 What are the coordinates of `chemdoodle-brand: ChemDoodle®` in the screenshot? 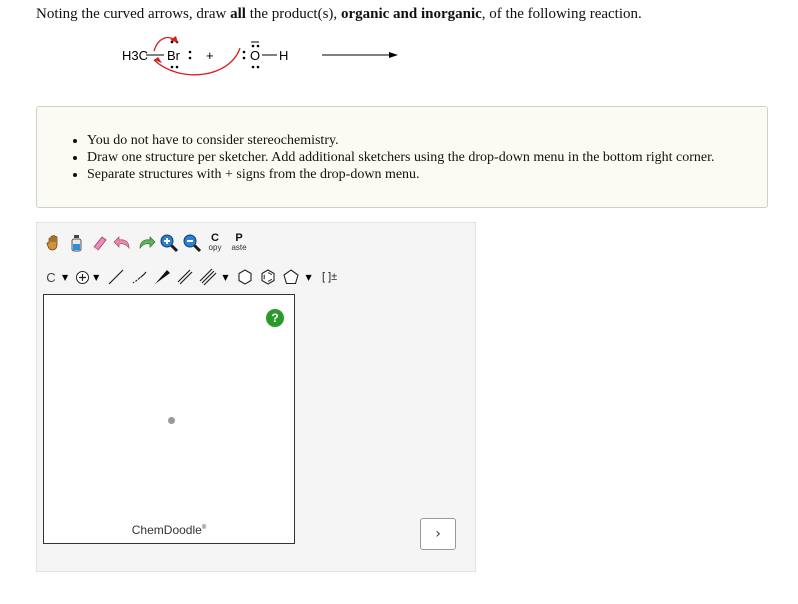 It's located at (169, 530).